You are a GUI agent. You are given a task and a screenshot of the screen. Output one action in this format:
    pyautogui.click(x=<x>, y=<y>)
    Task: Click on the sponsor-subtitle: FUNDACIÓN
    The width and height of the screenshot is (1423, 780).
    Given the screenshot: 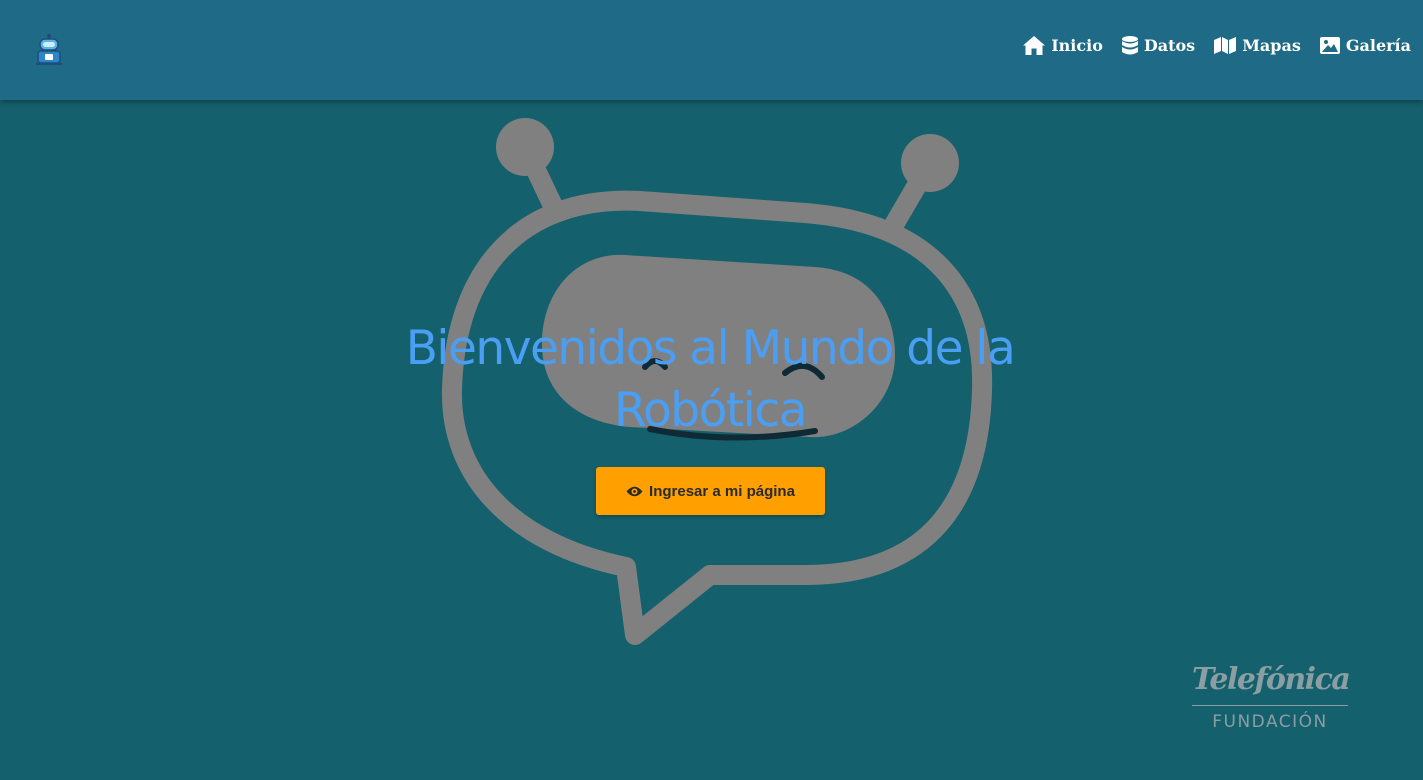 What is the action you would take?
    pyautogui.click(x=1270, y=722)
    